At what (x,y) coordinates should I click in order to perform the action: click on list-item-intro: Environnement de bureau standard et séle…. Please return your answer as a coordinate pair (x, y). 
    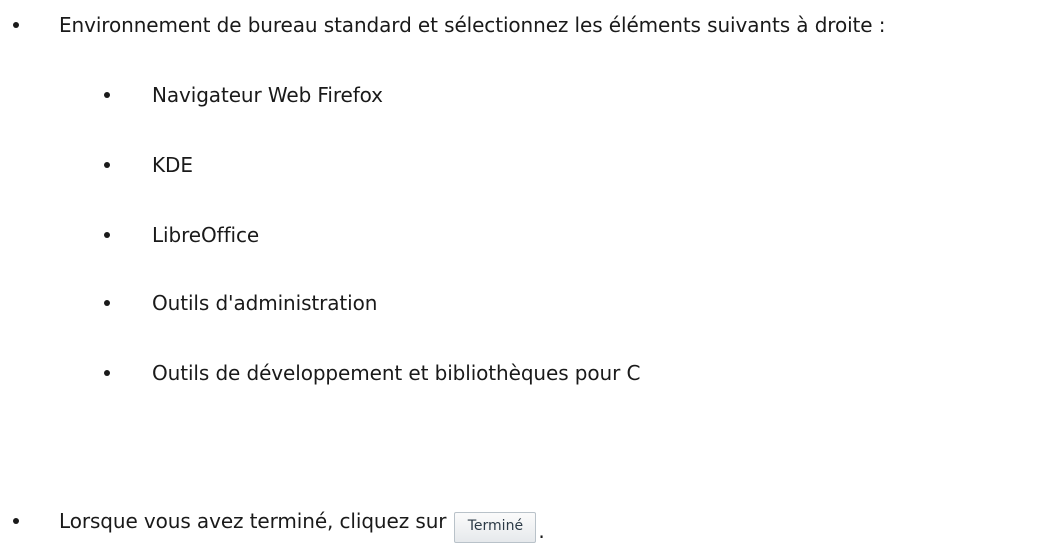
    Looking at the image, I should click on (443, 25).